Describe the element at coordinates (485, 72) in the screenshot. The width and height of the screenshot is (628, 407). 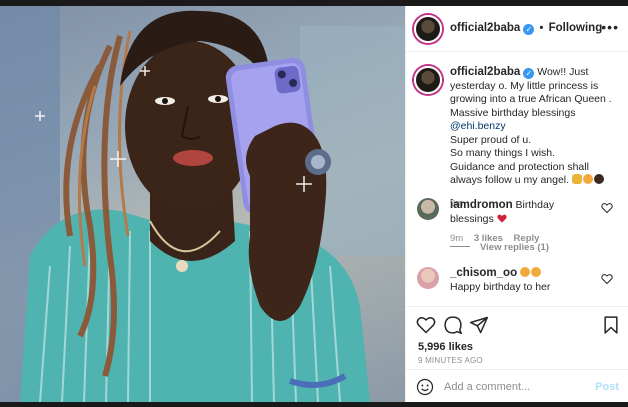
I see `caption-username: official2baba` at that location.